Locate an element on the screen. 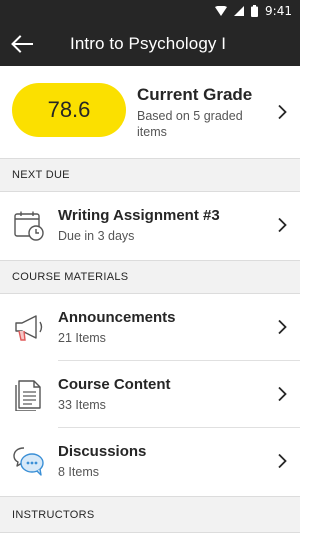  back-button is located at coordinates (22, 43).